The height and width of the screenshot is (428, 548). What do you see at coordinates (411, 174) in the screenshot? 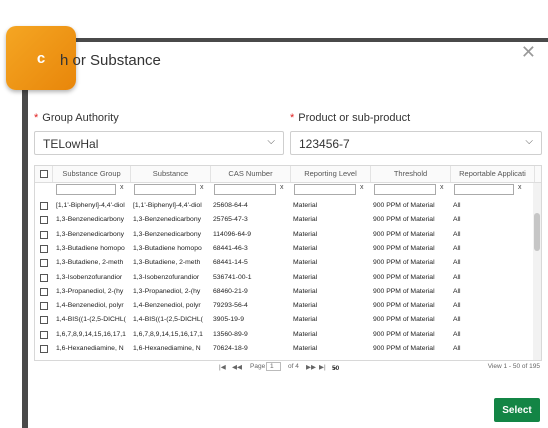
I see `col-threshold: Threshold` at bounding box center [411, 174].